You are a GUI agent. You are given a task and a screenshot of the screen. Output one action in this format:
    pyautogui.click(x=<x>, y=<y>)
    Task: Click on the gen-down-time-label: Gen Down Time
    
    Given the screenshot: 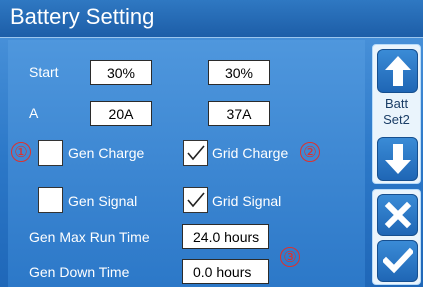 What is the action you would take?
    pyautogui.click(x=79, y=272)
    